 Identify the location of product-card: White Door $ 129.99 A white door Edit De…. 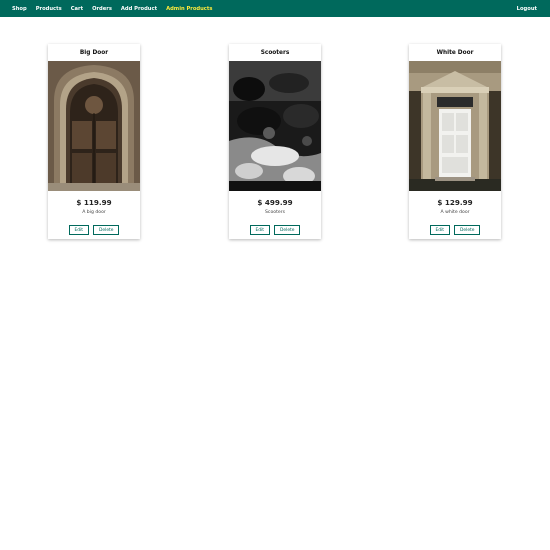
(455, 141).